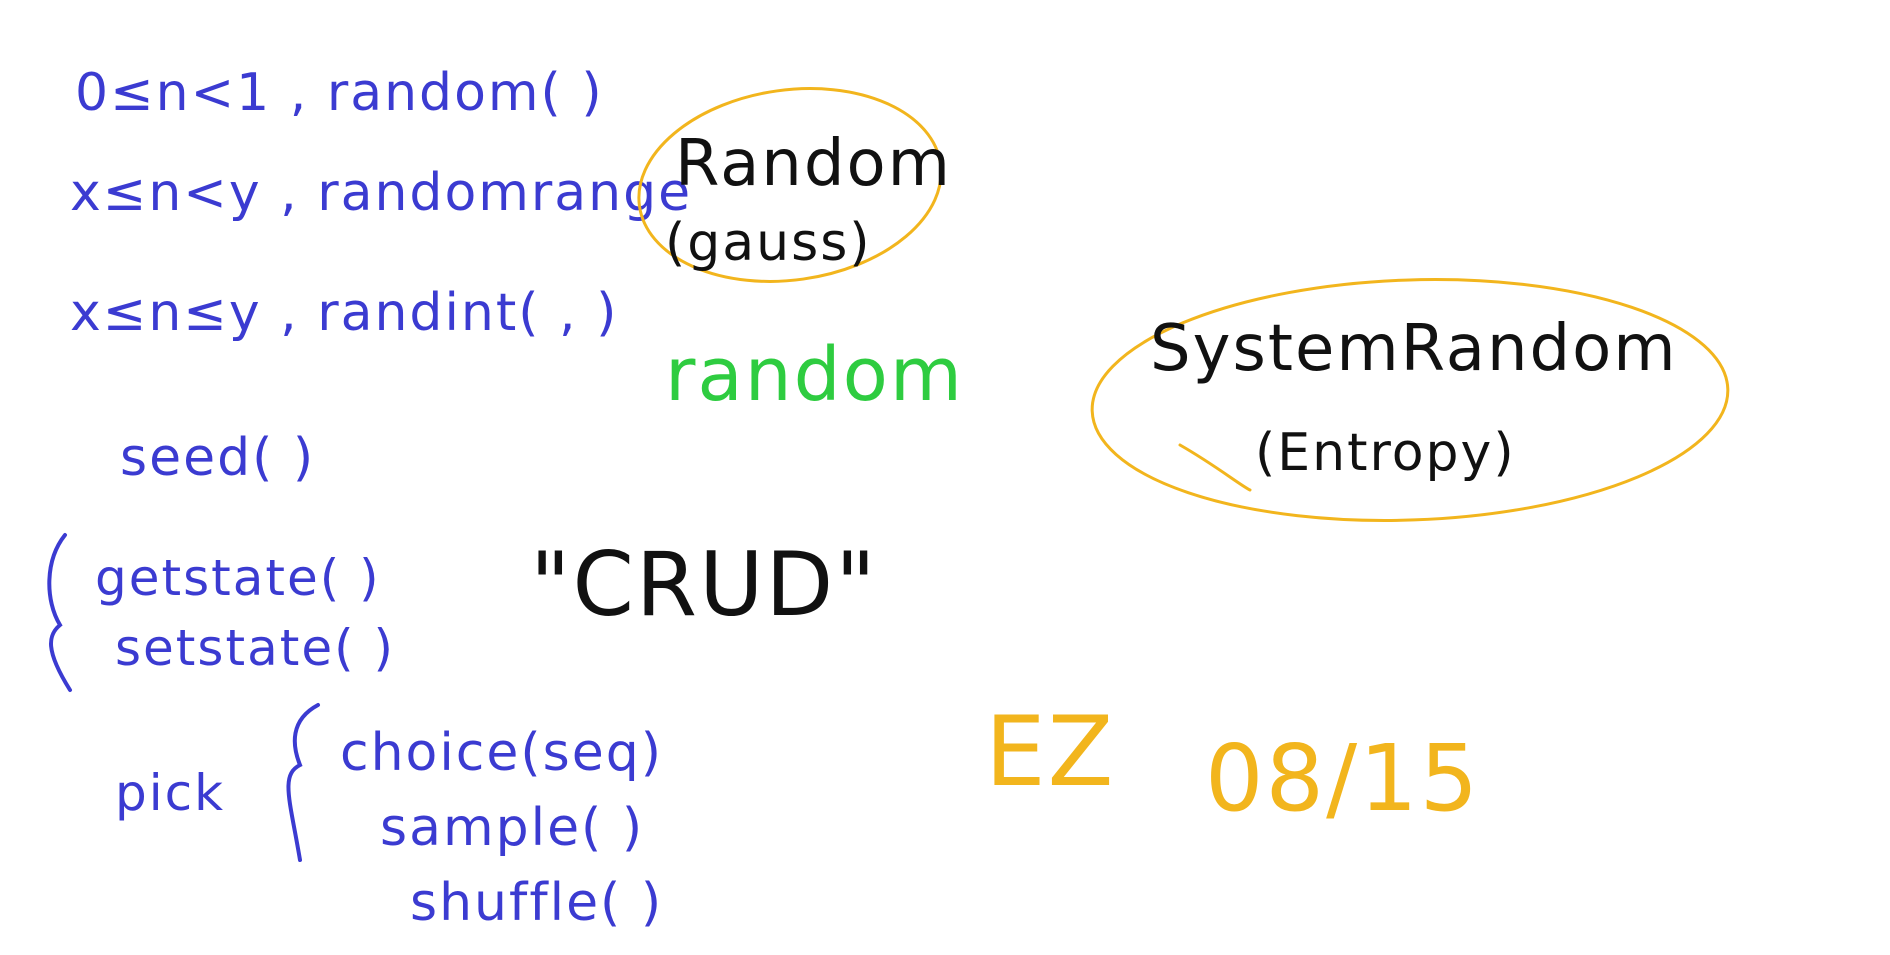 The image size is (1890, 955). Describe the element at coordinates (303, 782) in the screenshot. I see `pick-brace` at that location.